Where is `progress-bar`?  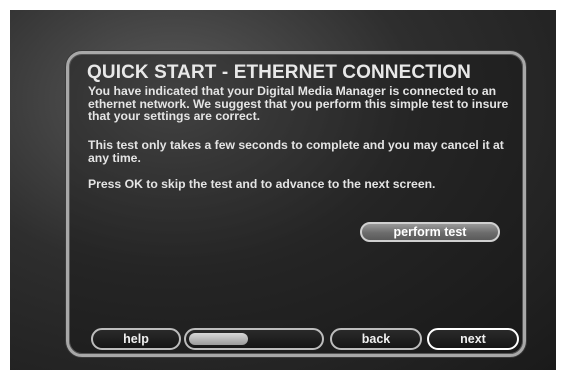
progress-bar is located at coordinates (254, 339).